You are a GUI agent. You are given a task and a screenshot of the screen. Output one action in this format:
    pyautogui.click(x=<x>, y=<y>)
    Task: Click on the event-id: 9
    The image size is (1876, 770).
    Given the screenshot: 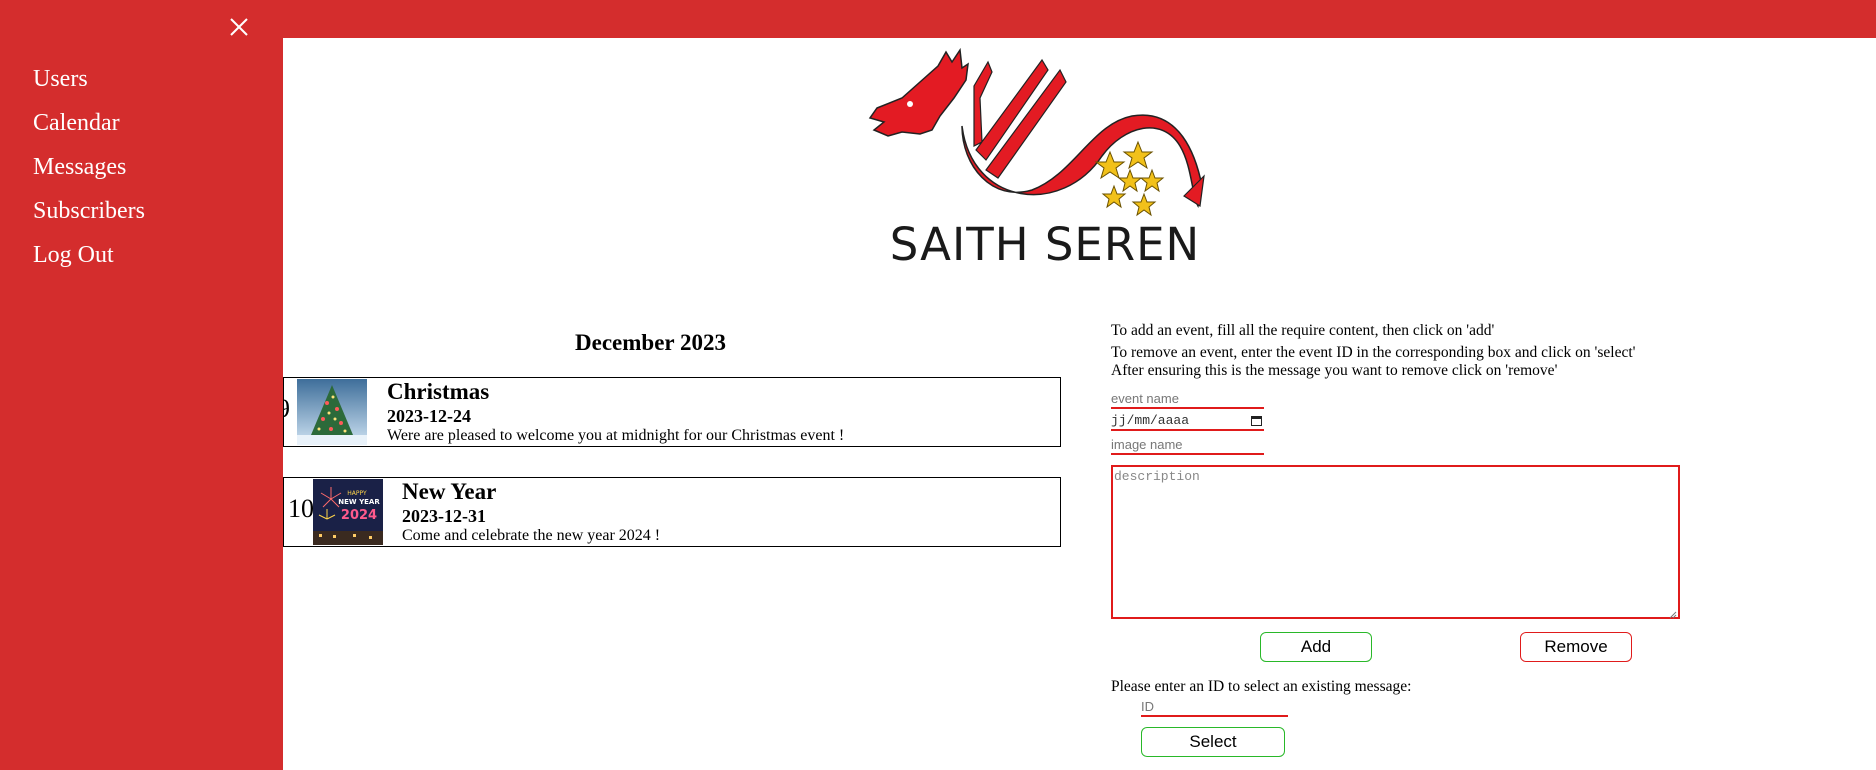 What is the action you would take?
    pyautogui.click(x=287, y=409)
    